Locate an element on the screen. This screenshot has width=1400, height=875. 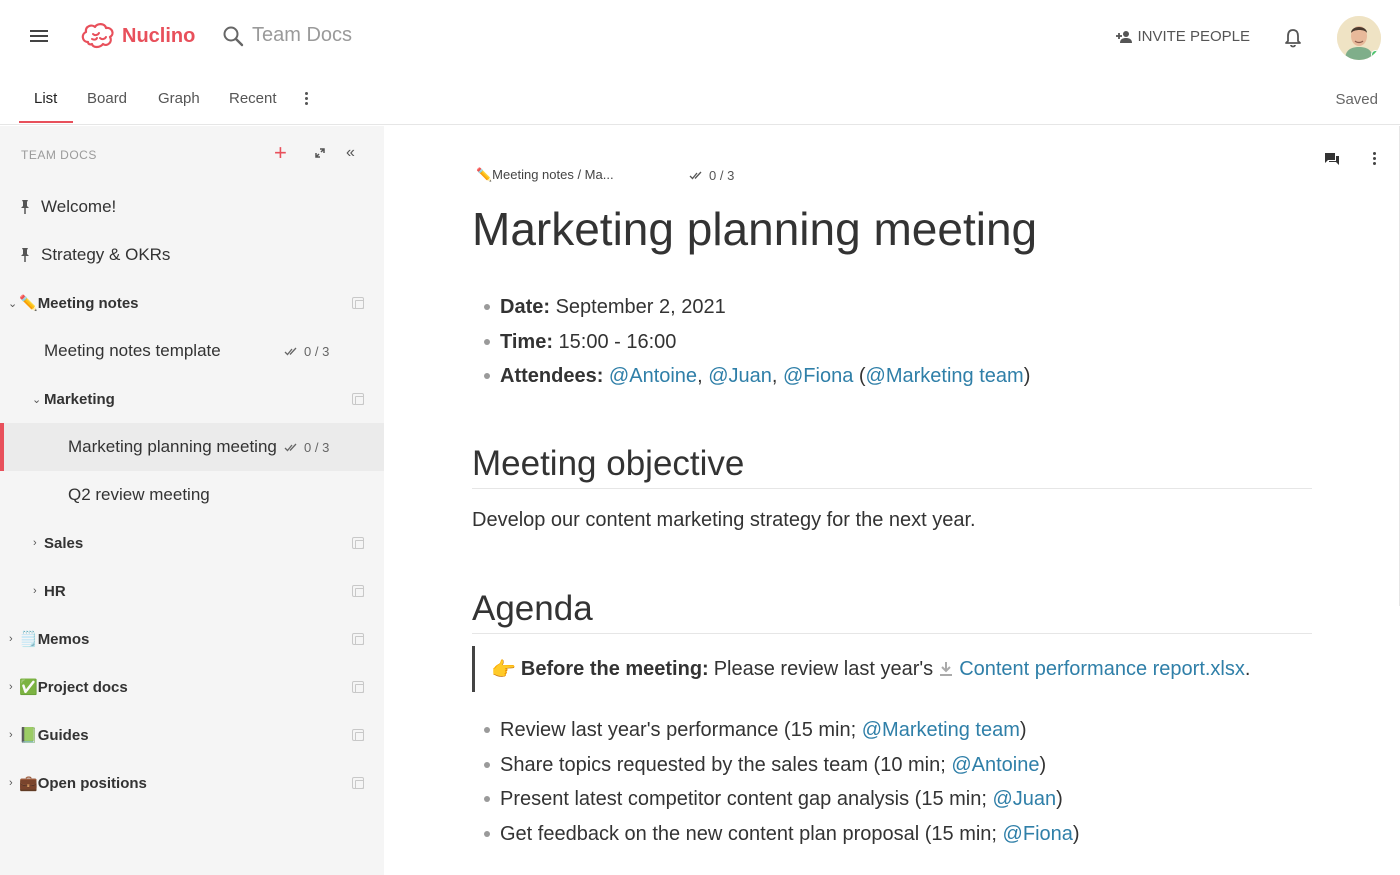
top-bar: Nuclino Team Docs INVITE PEOPLE is located at coordinates (700, 37).